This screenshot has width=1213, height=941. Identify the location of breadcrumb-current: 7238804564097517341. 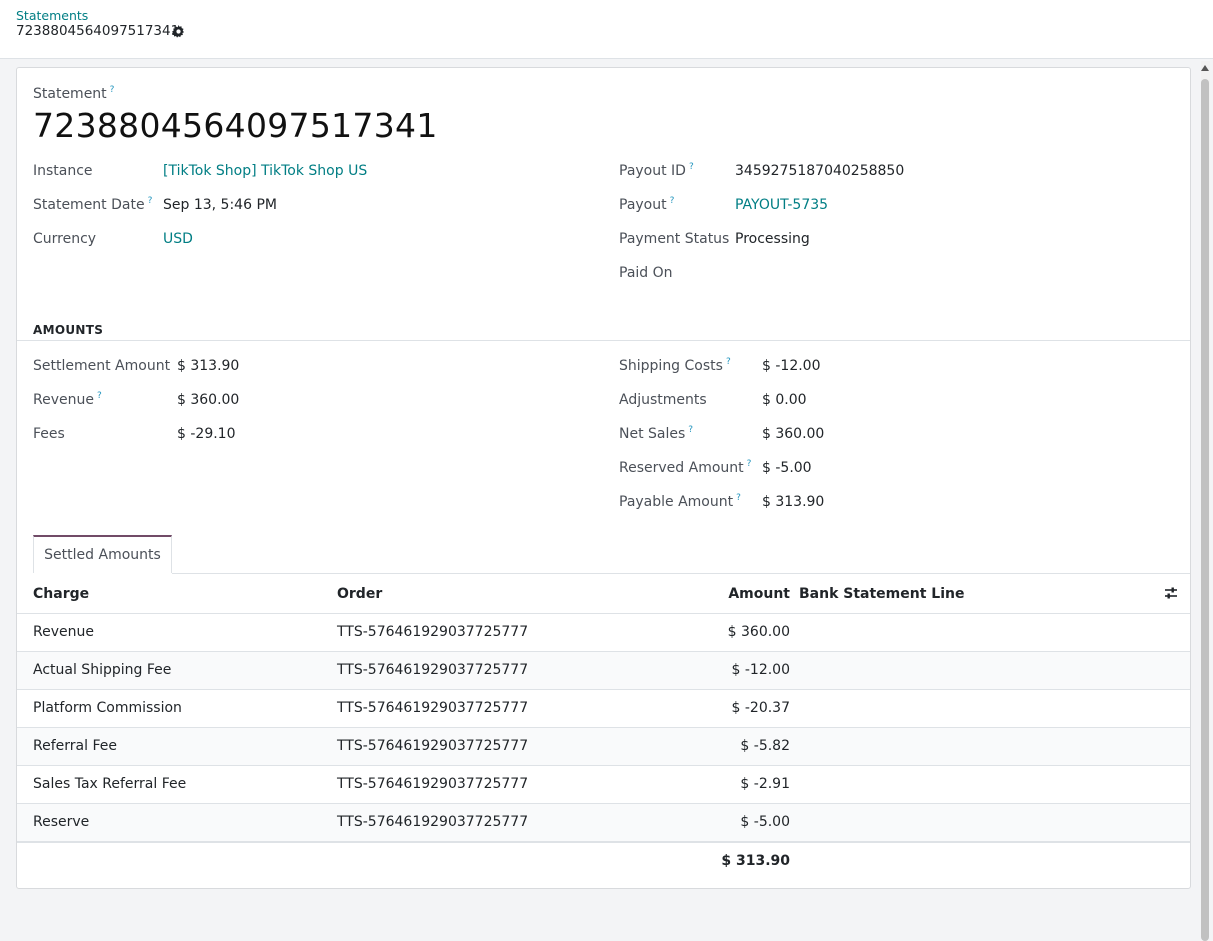
(98, 31).